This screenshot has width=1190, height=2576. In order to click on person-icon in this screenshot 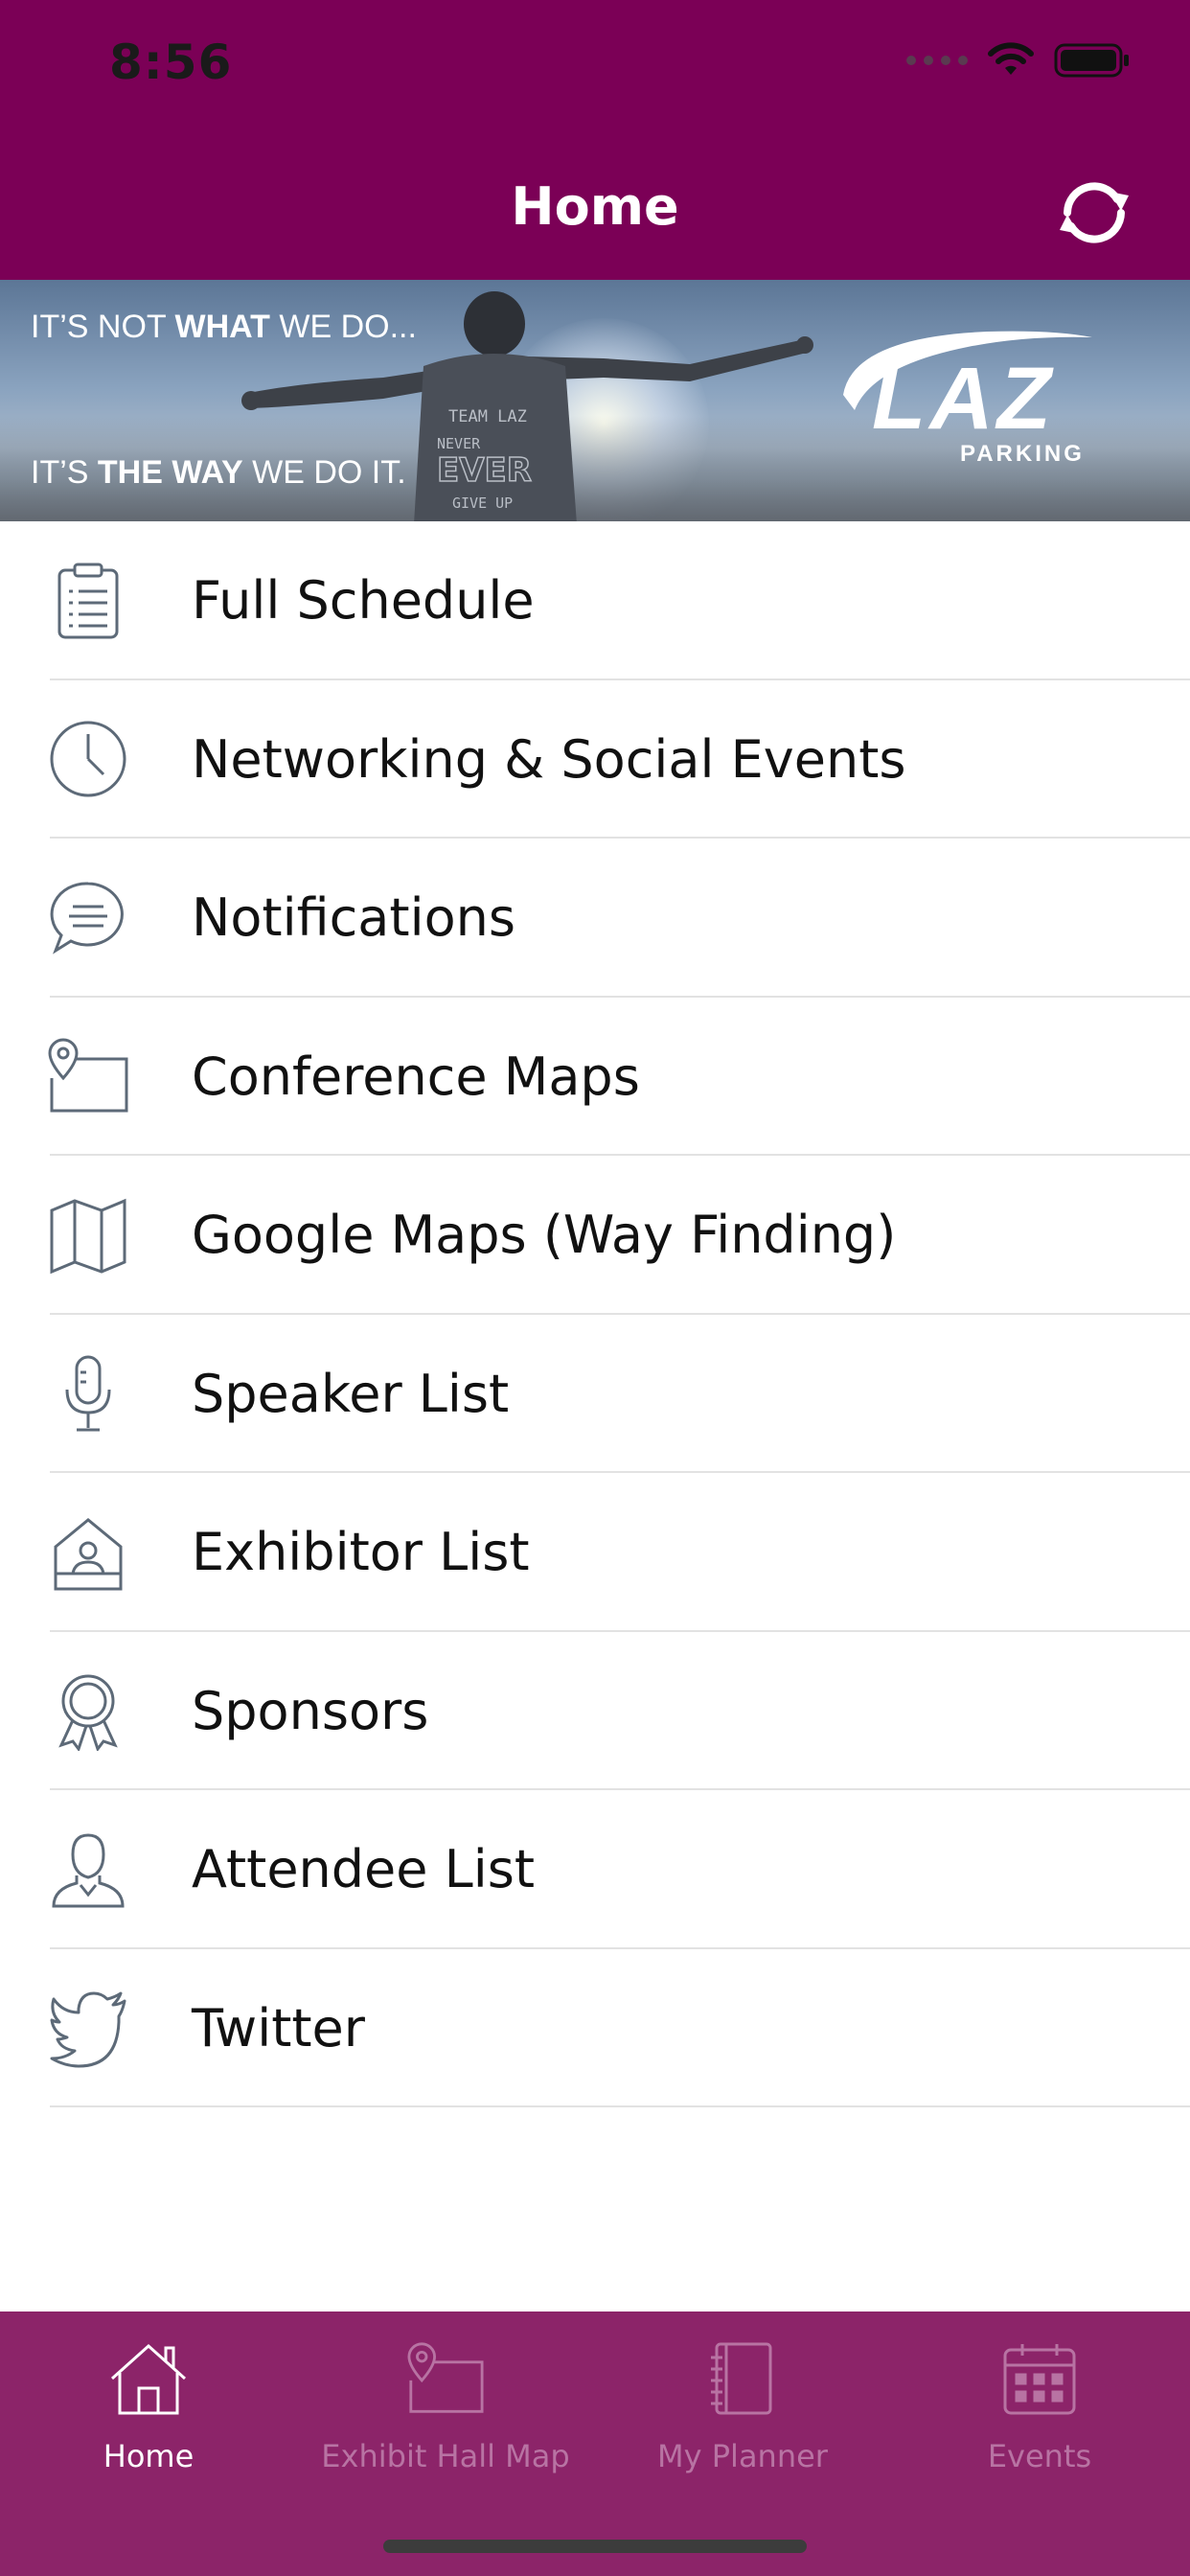, I will do `click(88, 1870)`.